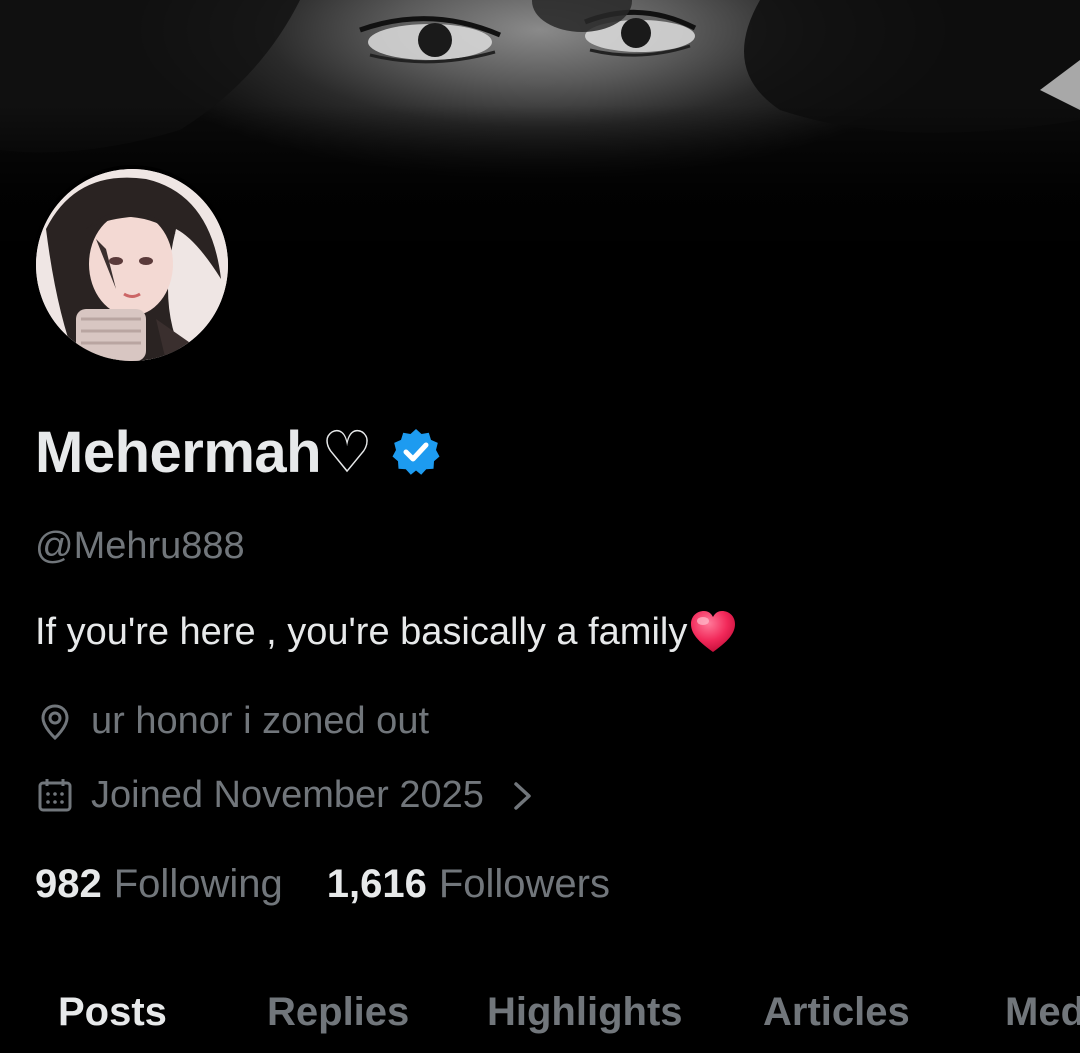  I want to click on calendar-icon, so click(55, 794).